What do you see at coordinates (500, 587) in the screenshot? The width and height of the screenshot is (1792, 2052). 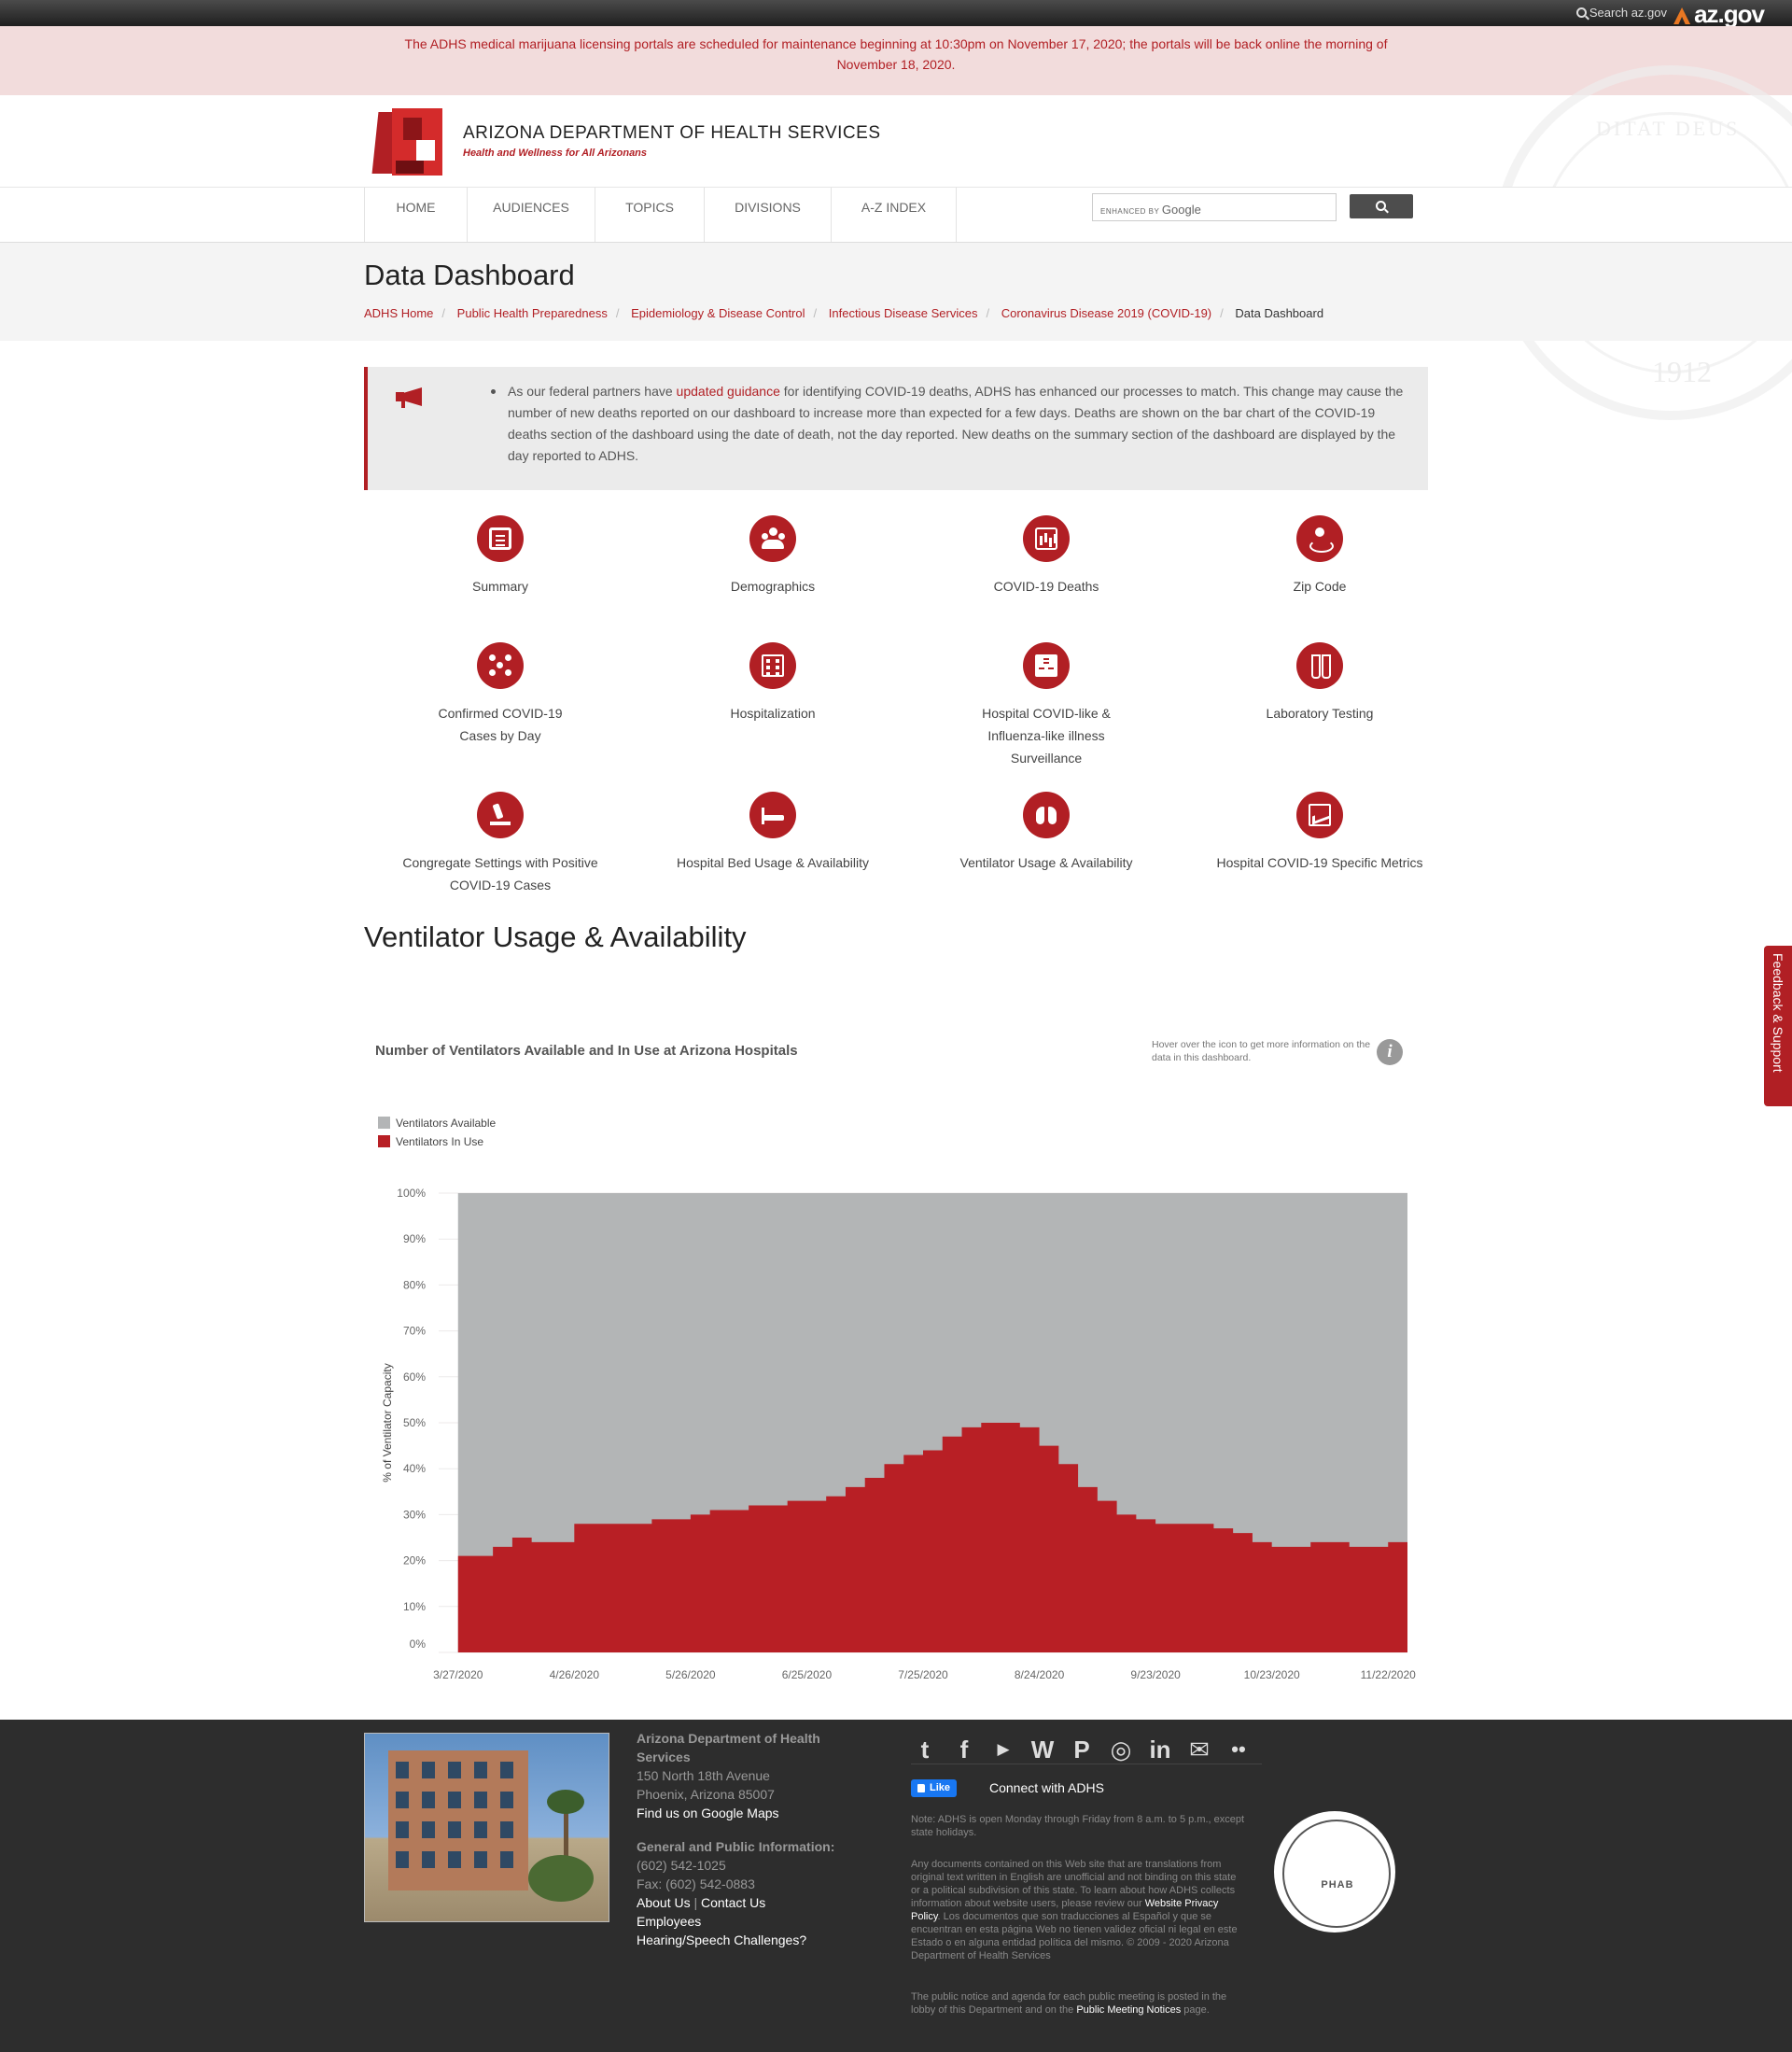 I see `tile-label: Summary` at bounding box center [500, 587].